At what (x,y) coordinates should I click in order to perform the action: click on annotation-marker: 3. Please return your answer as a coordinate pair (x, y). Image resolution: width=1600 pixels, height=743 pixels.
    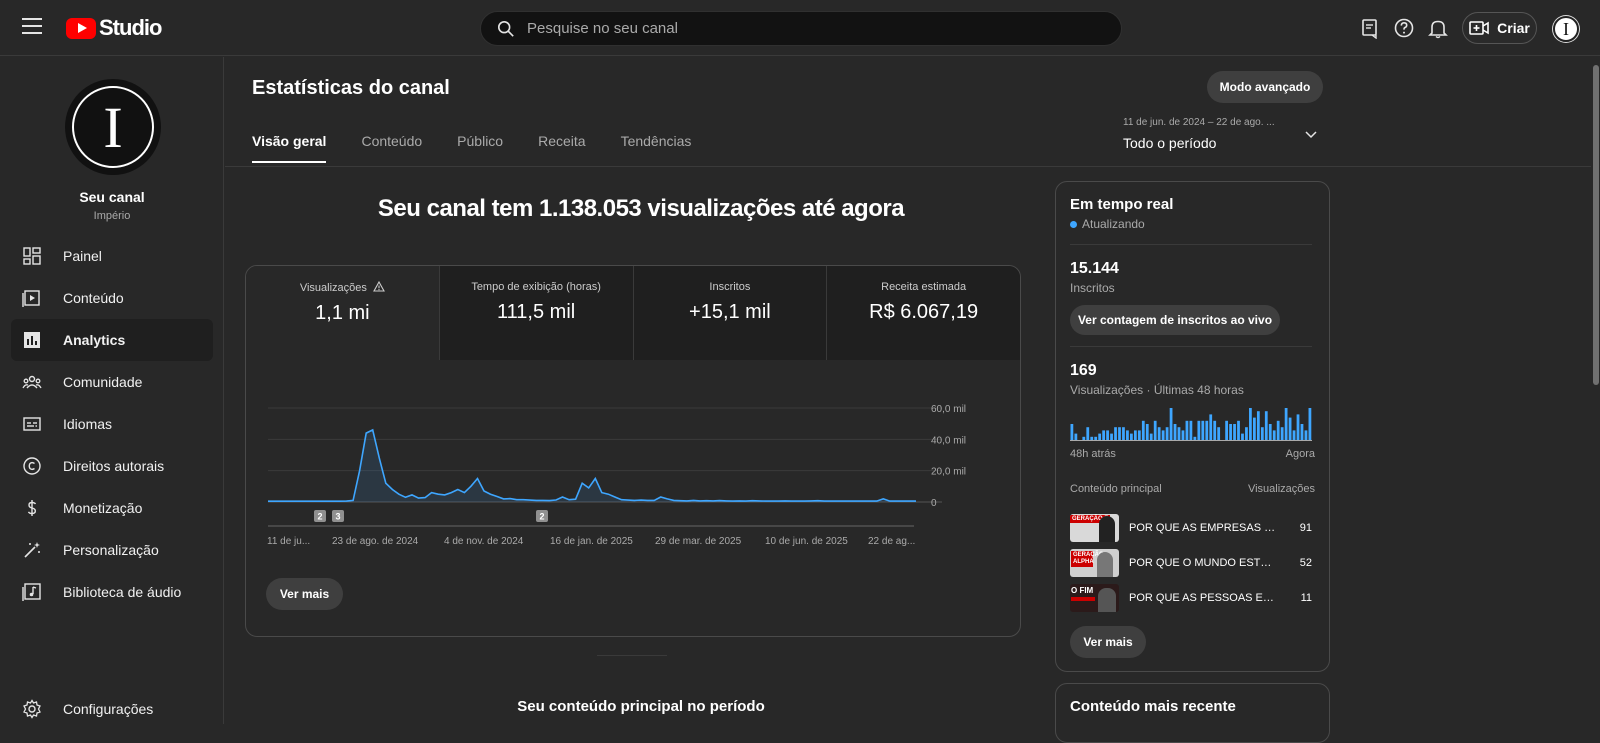
    Looking at the image, I should click on (338, 516).